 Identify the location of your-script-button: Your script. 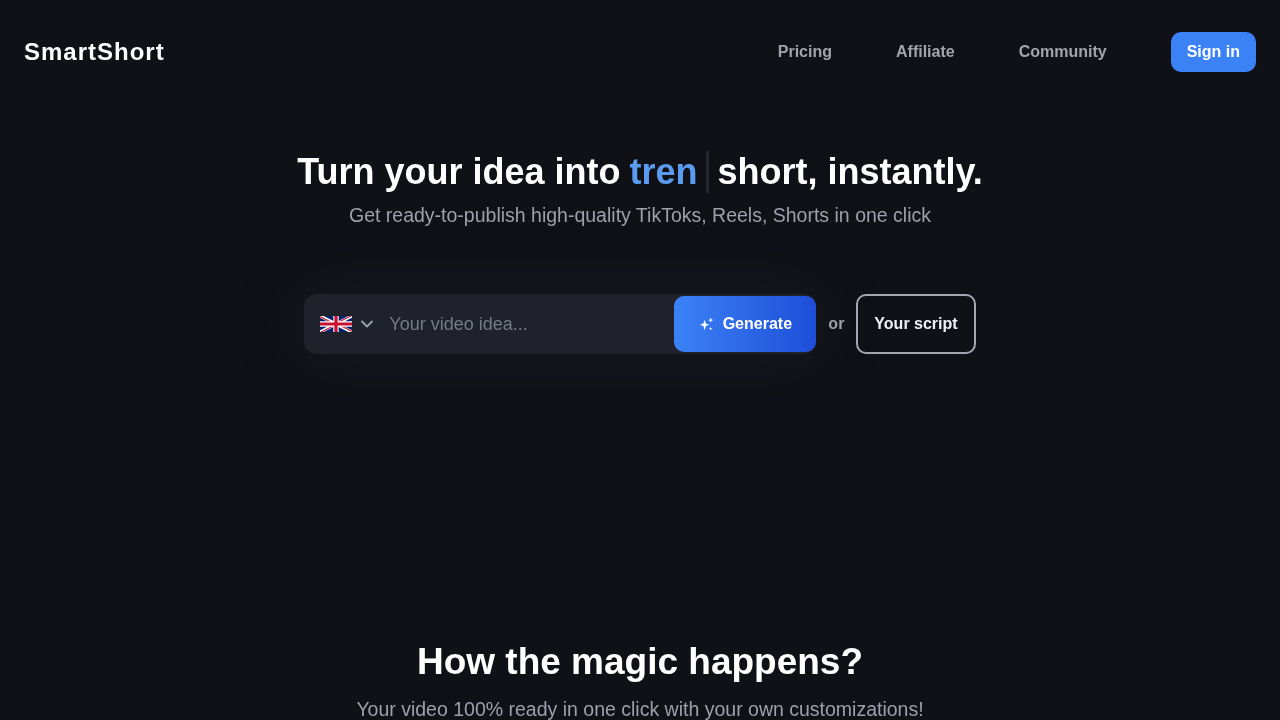
(916, 324).